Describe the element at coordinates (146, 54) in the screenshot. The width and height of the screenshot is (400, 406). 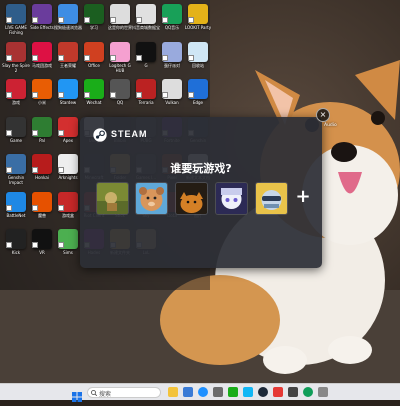
I see `desktop-icon: G` at that location.